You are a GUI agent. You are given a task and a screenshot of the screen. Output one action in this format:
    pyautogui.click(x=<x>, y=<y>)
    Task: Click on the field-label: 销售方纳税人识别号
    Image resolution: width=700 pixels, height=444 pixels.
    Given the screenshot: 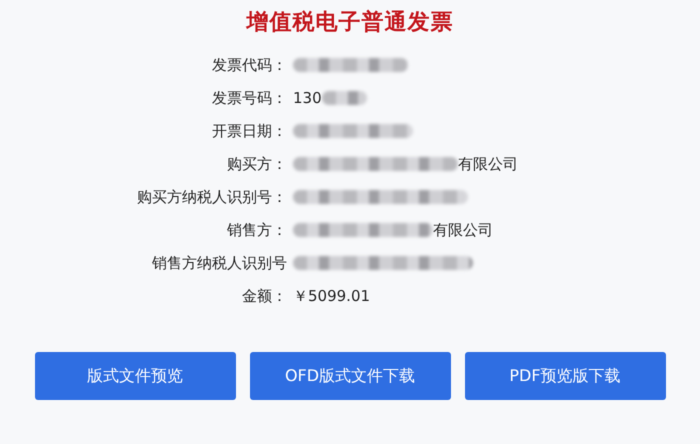 What is the action you would take?
    pyautogui.click(x=219, y=263)
    